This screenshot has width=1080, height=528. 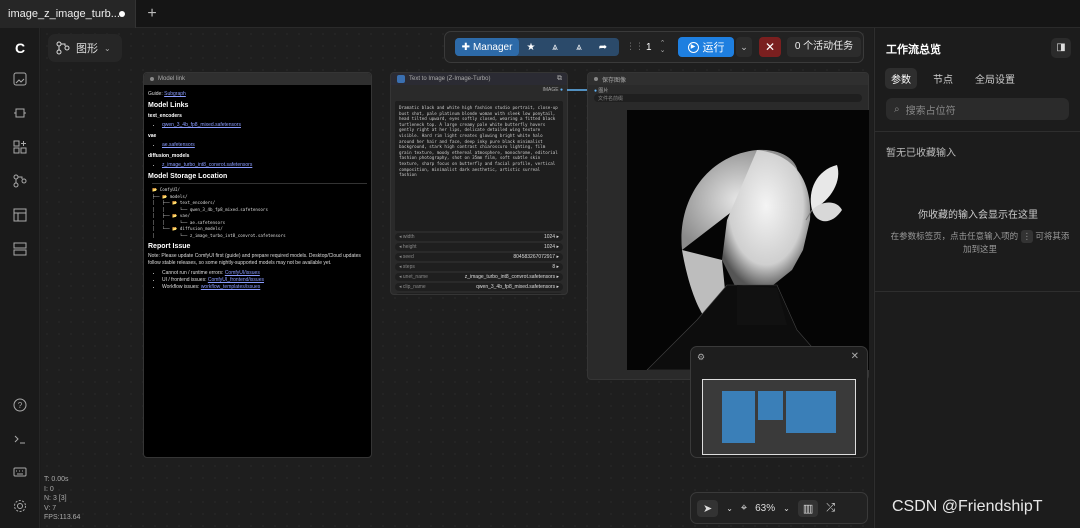 I want to click on empty-hint: 在参数标签页，点击任意输入项的 ⋮ 可将其添加到这里, so click(x=980, y=243).